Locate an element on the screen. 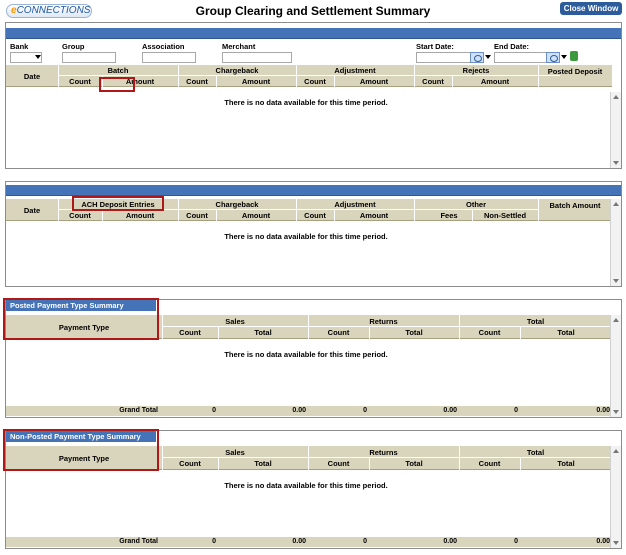  non-settled-header: Non-Settled is located at coordinates (505, 215).